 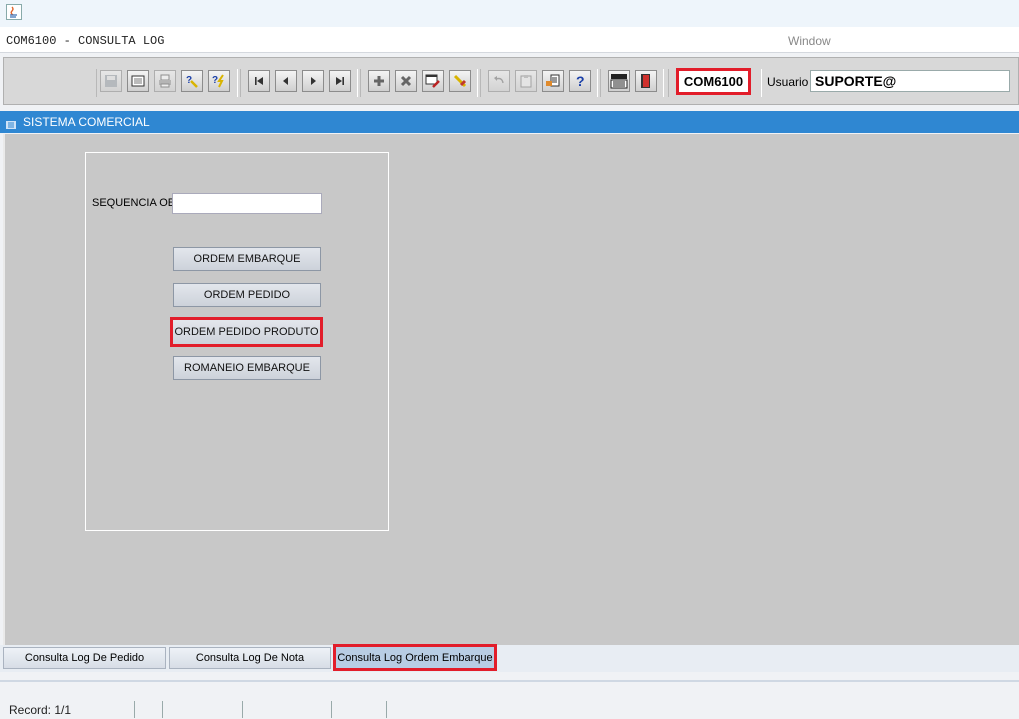 What do you see at coordinates (713, 81) in the screenshot?
I see `form-code-box: COM6100` at bounding box center [713, 81].